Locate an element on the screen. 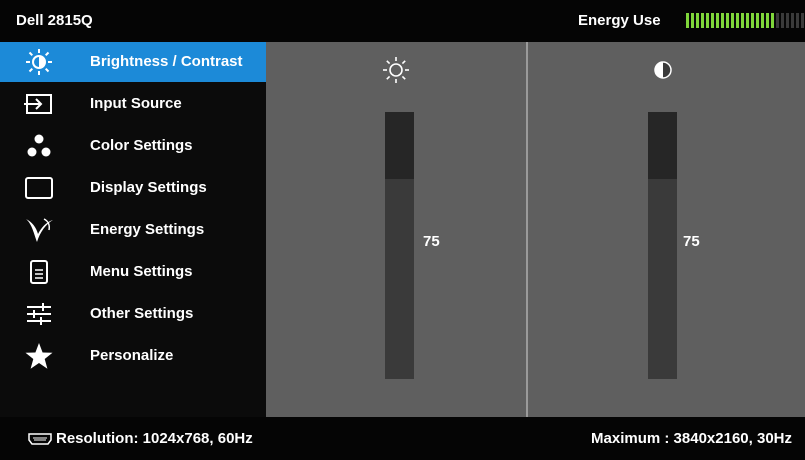 The image size is (805, 460). menu-item-personalize: Personalize is located at coordinates (133, 356).